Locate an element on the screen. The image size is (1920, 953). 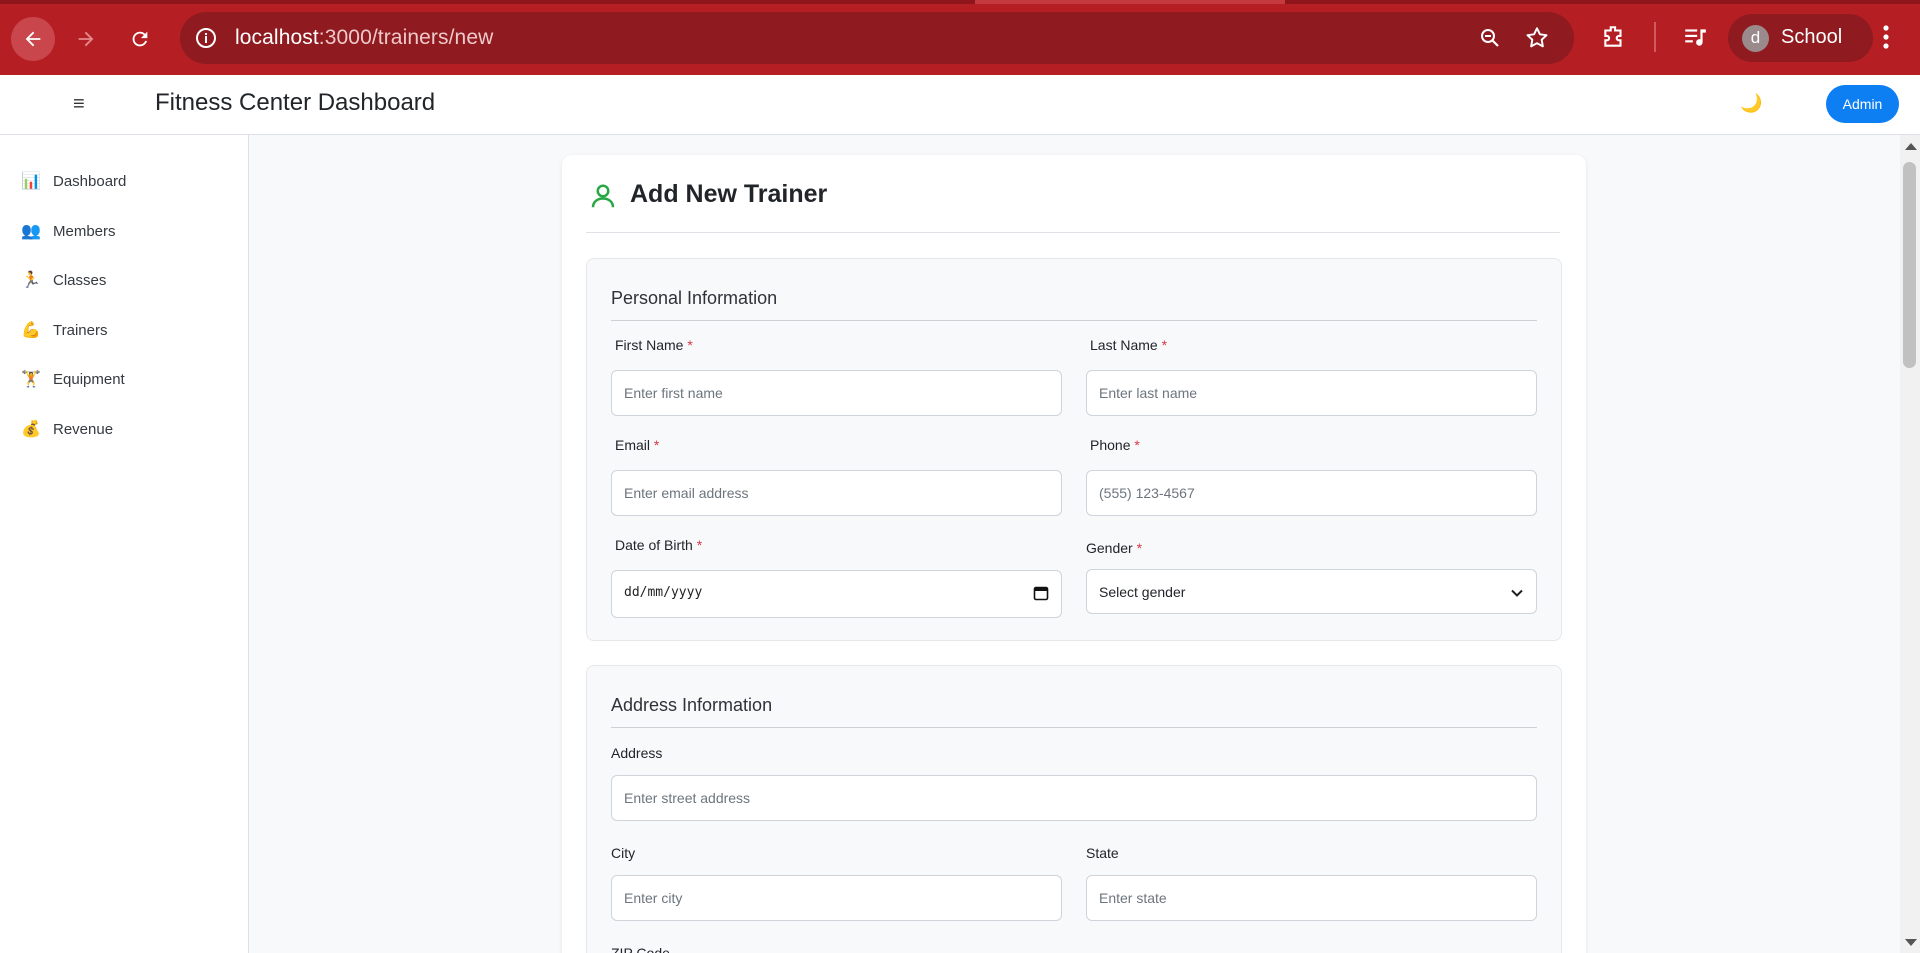
state-label: State is located at coordinates (1102, 853).